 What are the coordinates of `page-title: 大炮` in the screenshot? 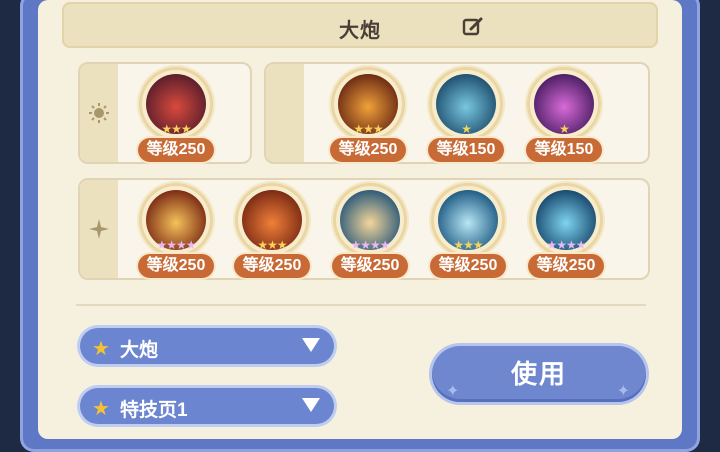 It's located at (360, 31).